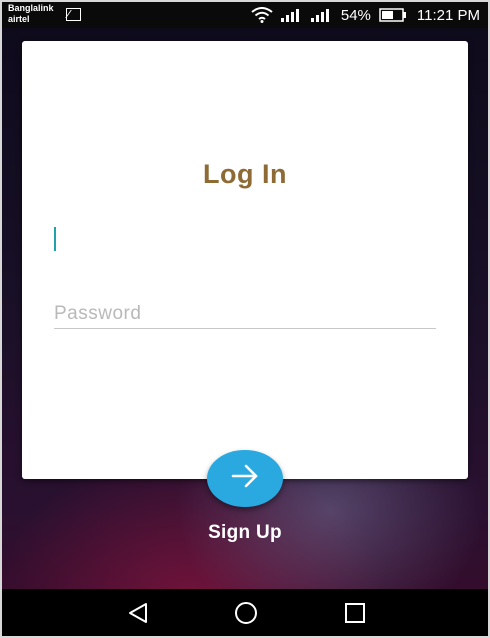 Image resolution: width=490 pixels, height=638 pixels. What do you see at coordinates (19, 19) in the screenshot?
I see `carrier-secondary: airtel` at bounding box center [19, 19].